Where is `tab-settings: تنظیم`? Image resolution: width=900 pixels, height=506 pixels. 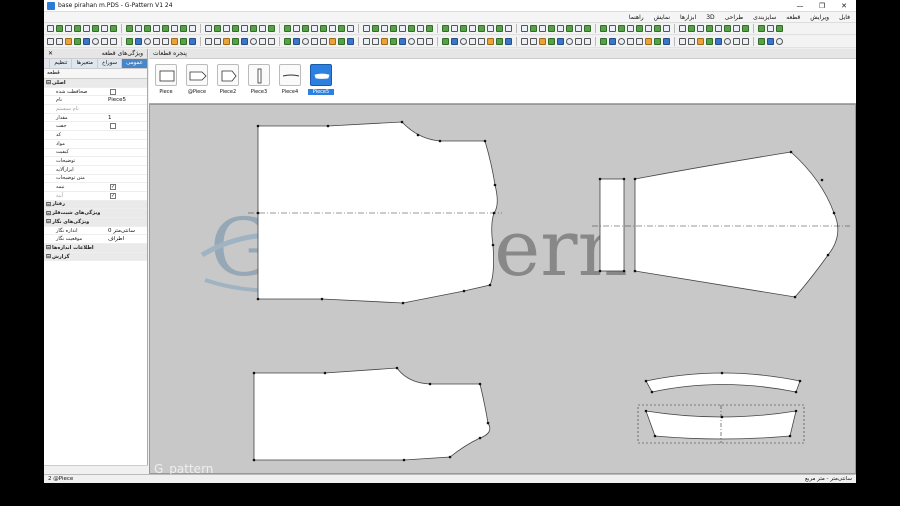
tab-settings: تنظیم is located at coordinates (60, 63).